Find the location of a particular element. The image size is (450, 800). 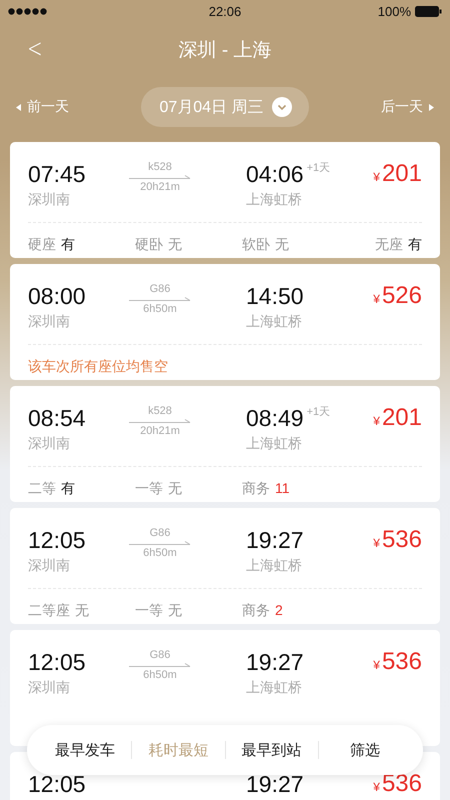

sort-tab: 筛选 is located at coordinates (364, 750).